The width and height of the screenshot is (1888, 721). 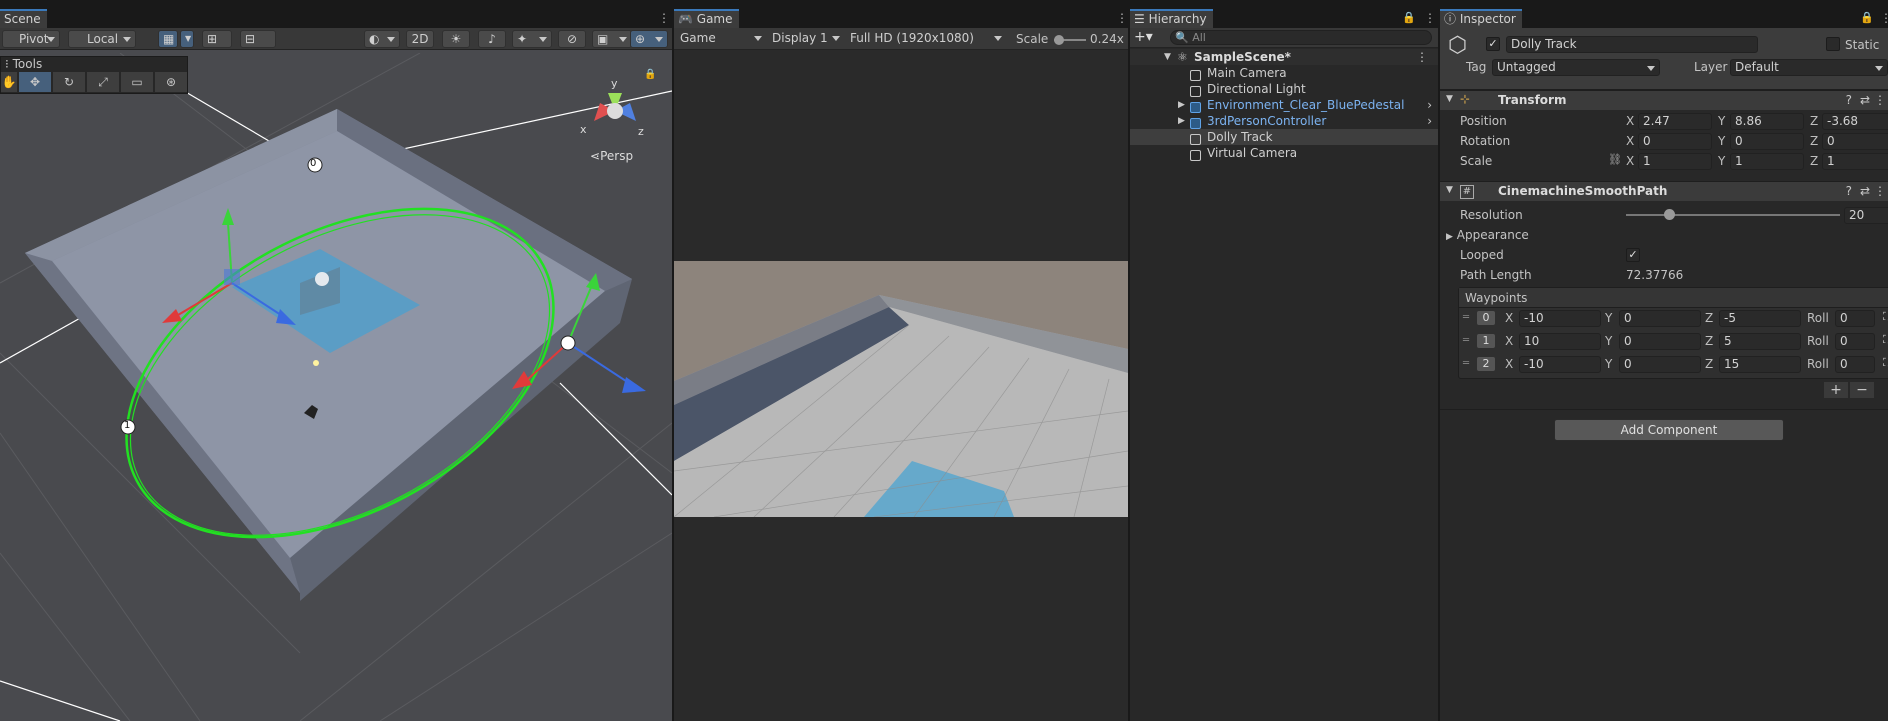 I want to click on scale-x-axis-label: X, so click(x=1630, y=161).